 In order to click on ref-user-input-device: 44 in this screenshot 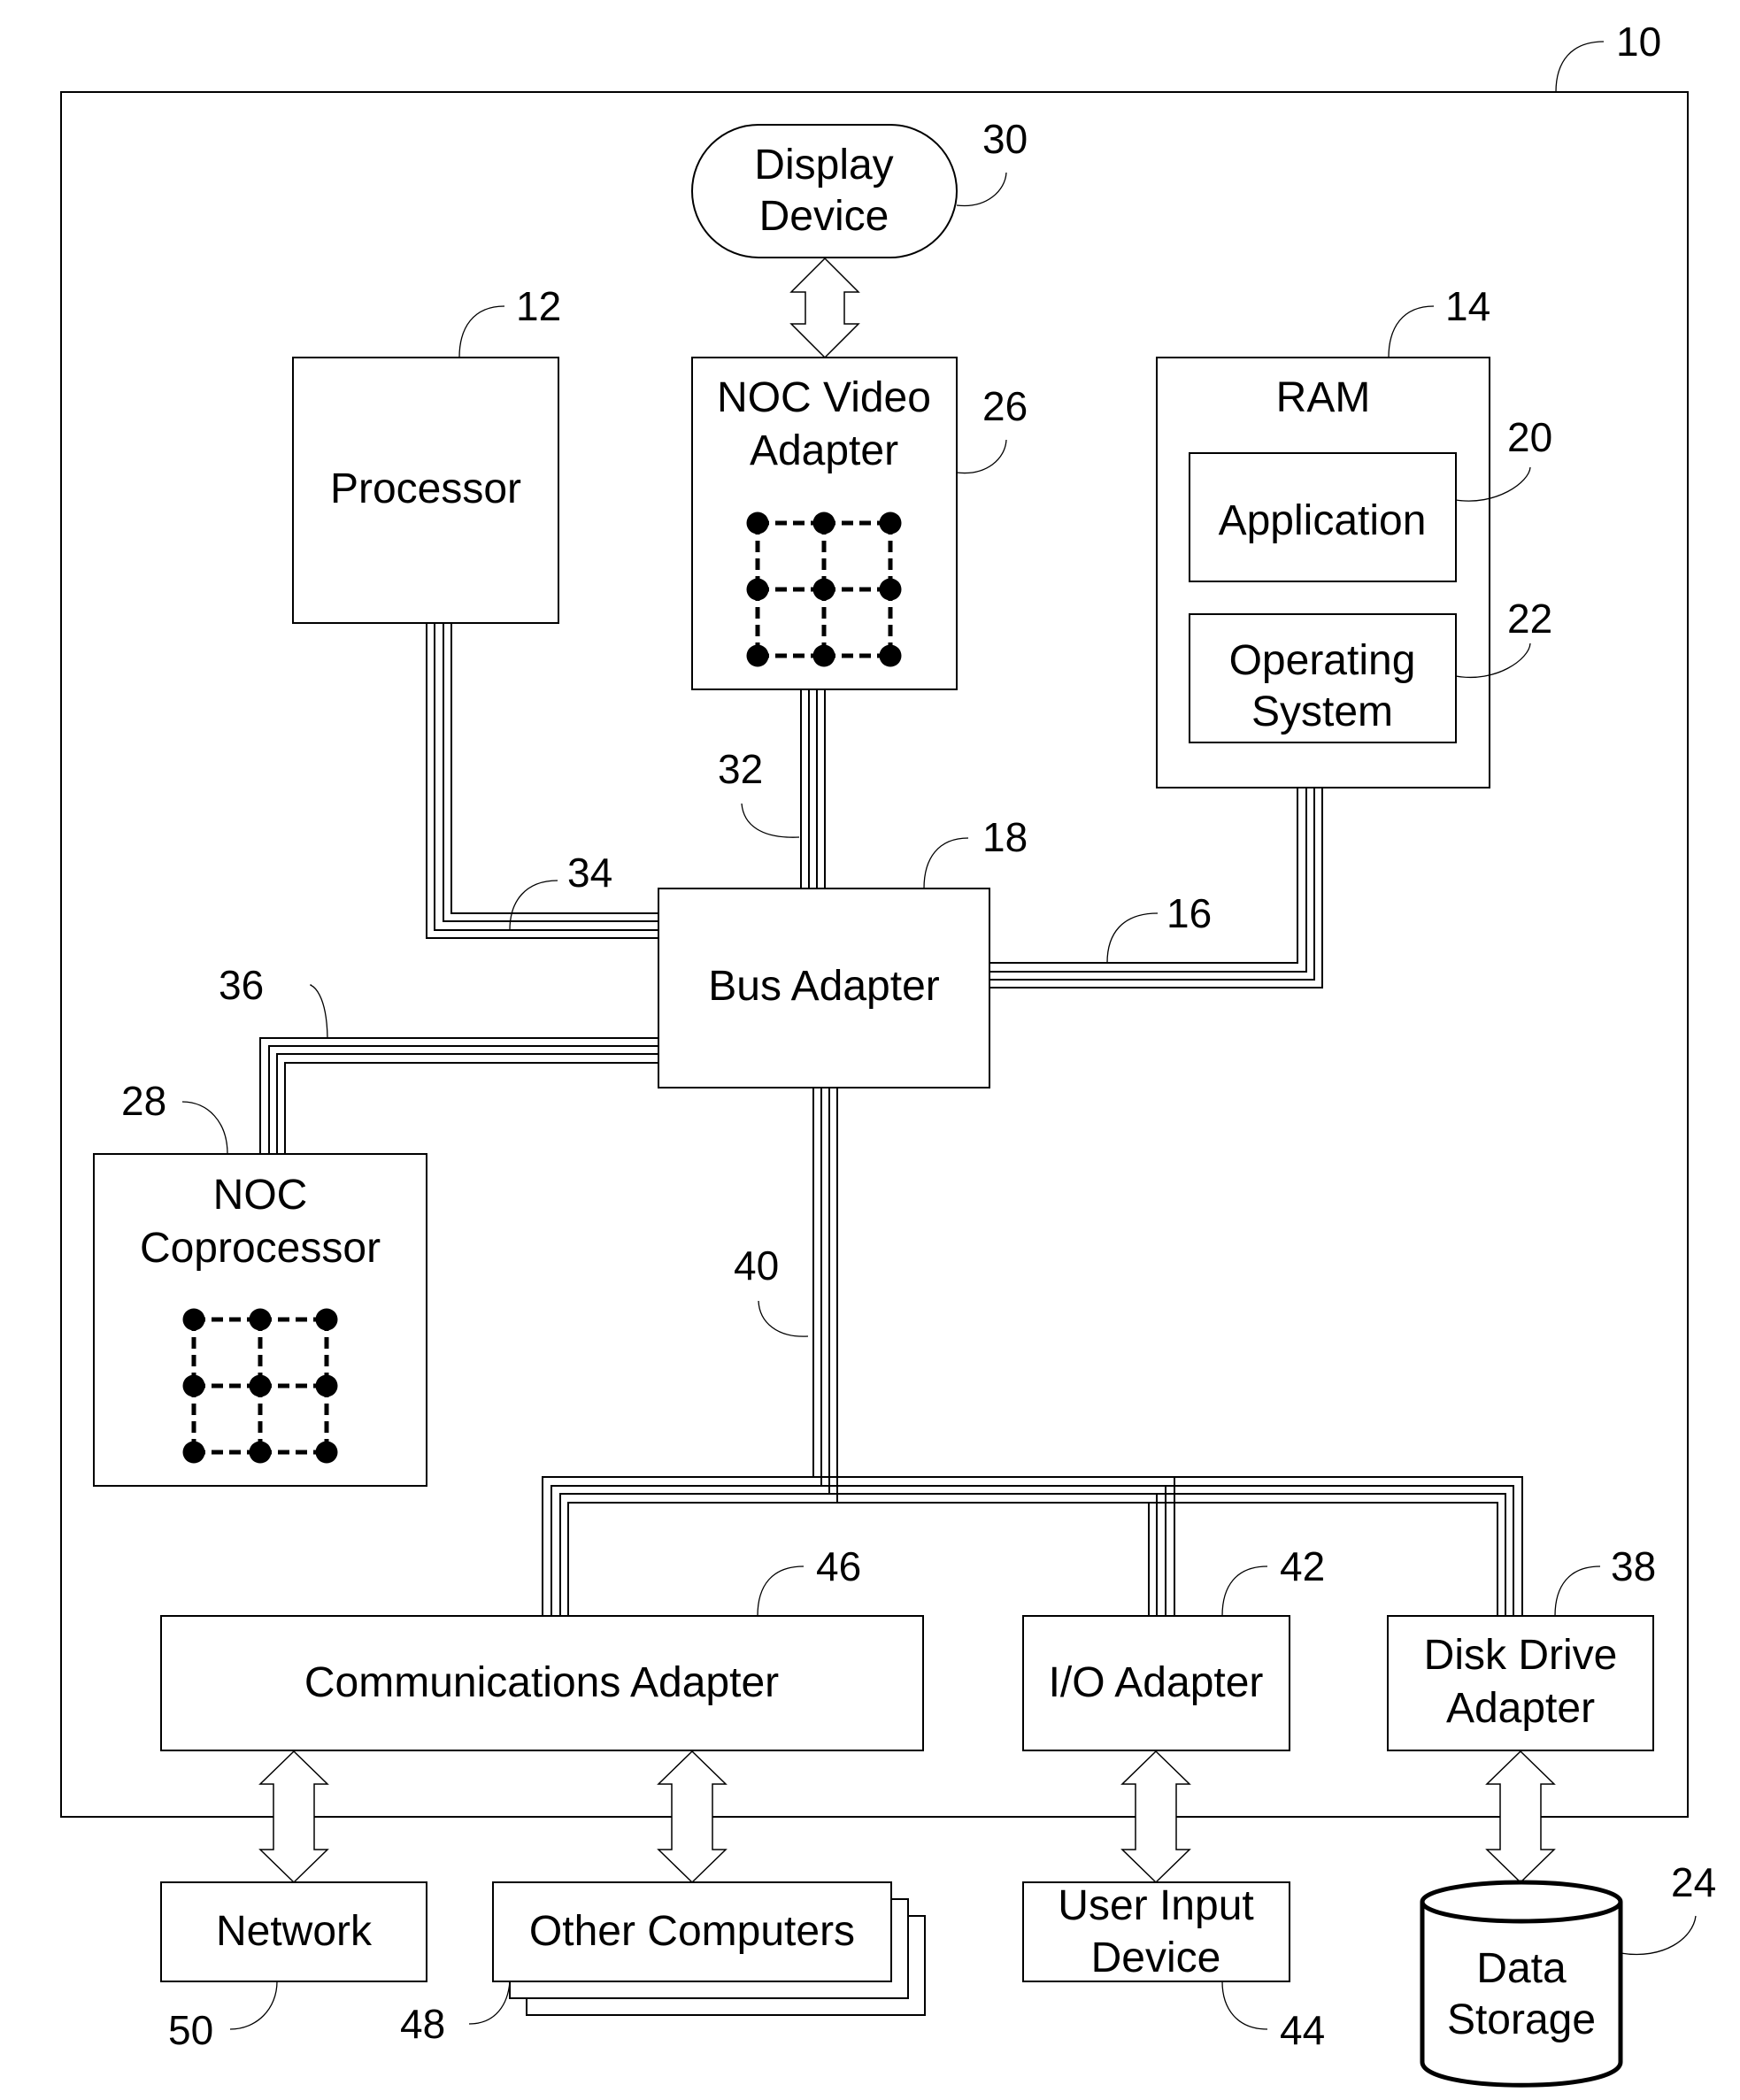, I will do `click(1302, 2030)`.